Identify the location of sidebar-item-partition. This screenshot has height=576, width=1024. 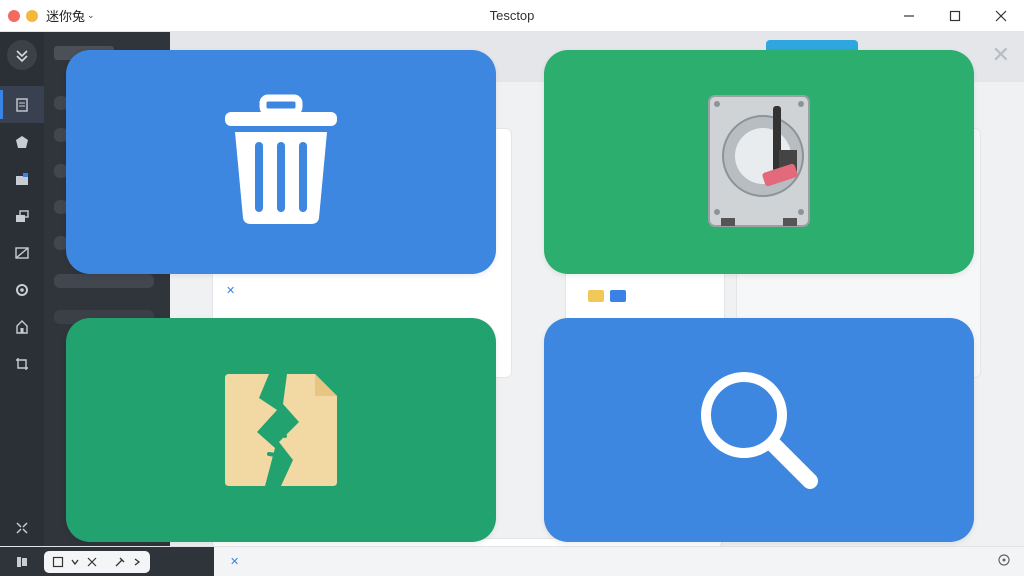
(22, 178).